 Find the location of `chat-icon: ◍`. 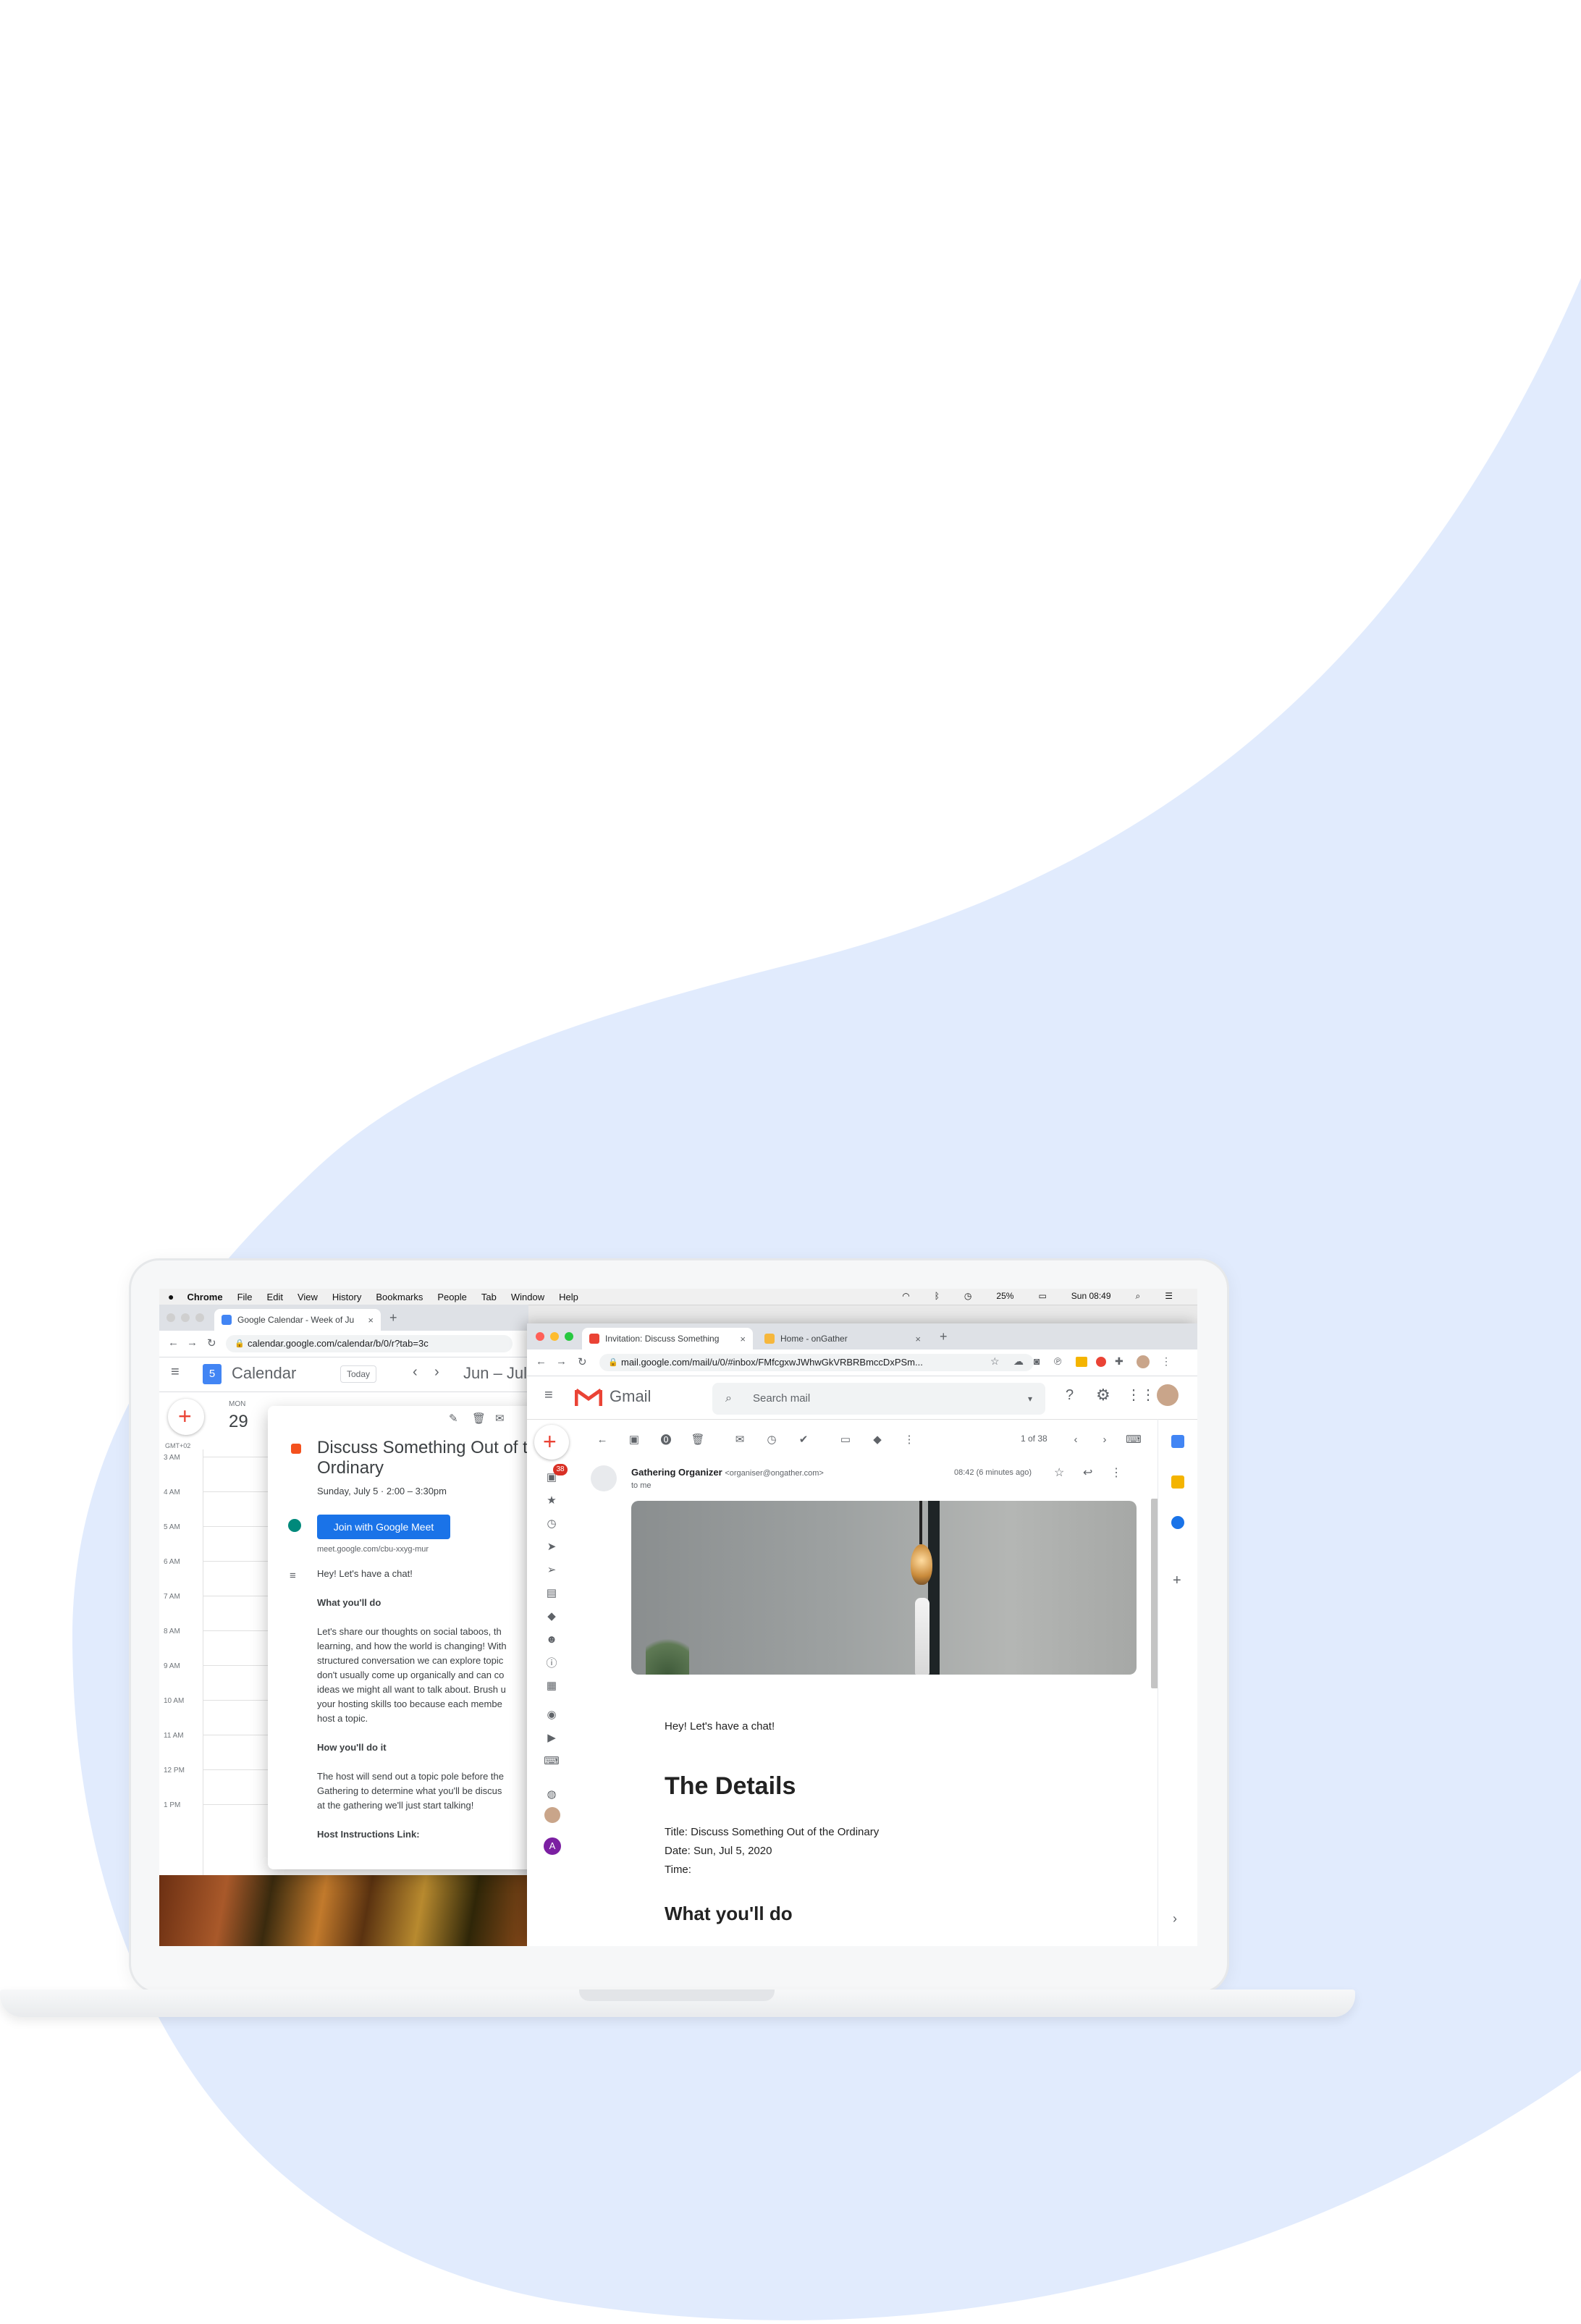

chat-icon: ◍ is located at coordinates (551, 1794).